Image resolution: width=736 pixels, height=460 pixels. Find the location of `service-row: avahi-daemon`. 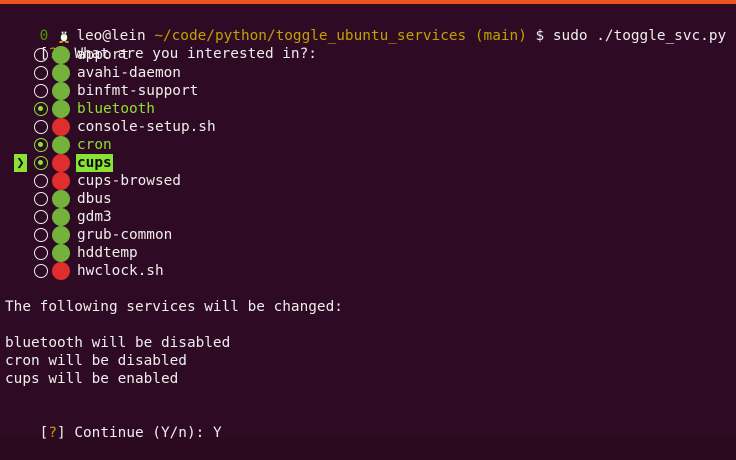

service-row: avahi-daemon is located at coordinates (368, 73).